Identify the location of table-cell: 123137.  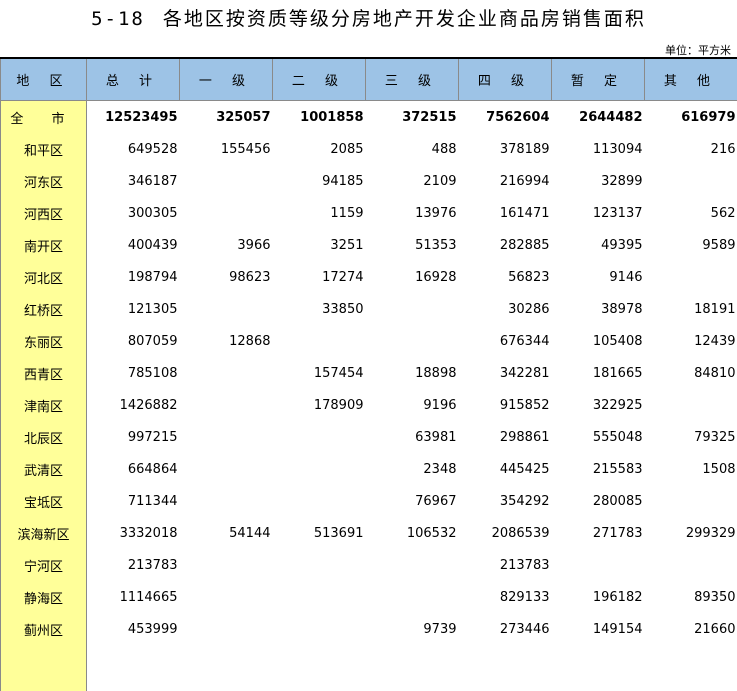
(598, 213).